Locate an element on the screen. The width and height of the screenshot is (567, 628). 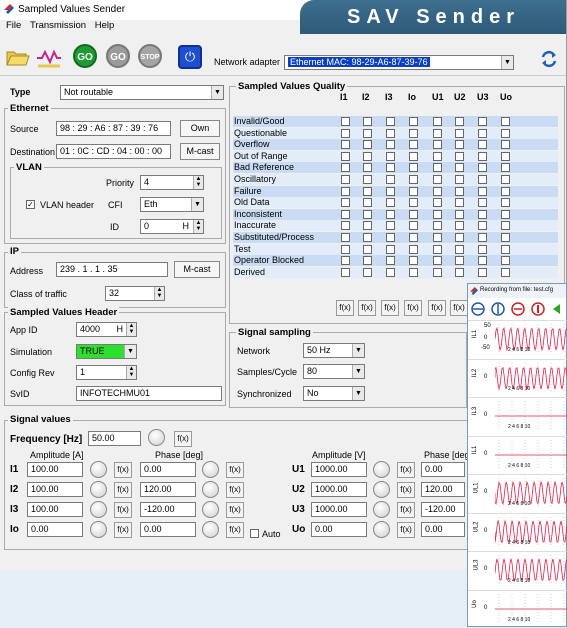
waveform-file-icon is located at coordinates (49, 57).